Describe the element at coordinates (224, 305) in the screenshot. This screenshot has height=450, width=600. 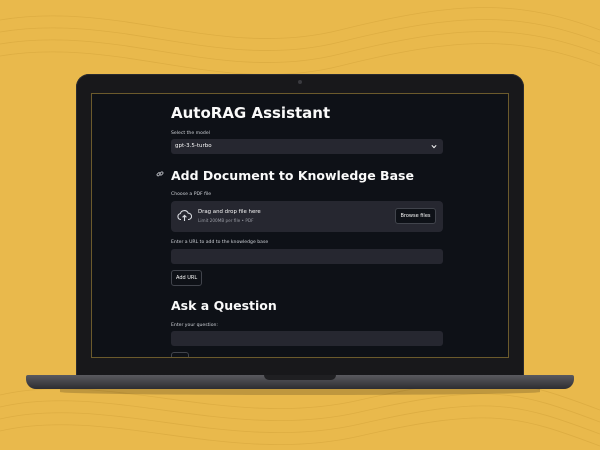
I see `ask-question-heading: Ask a Question` at that location.